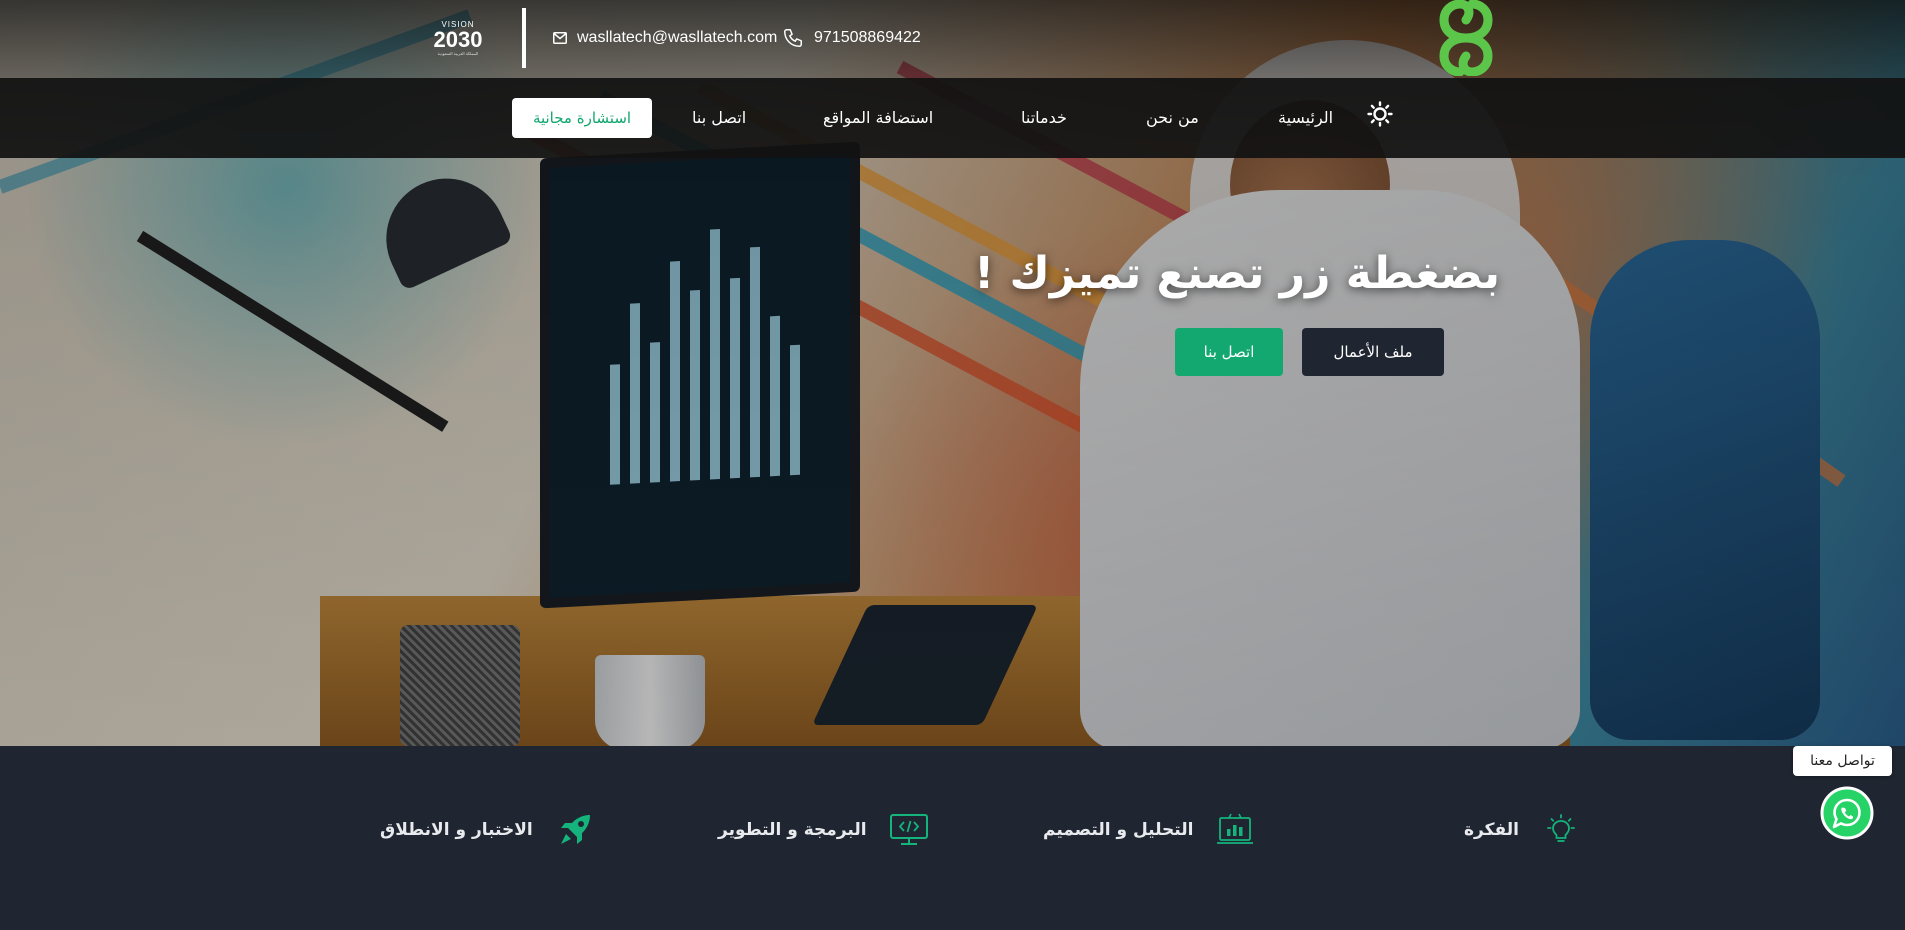 The height and width of the screenshot is (930, 1905). I want to click on step-development: البرمجة و التطوير, so click(823, 830).